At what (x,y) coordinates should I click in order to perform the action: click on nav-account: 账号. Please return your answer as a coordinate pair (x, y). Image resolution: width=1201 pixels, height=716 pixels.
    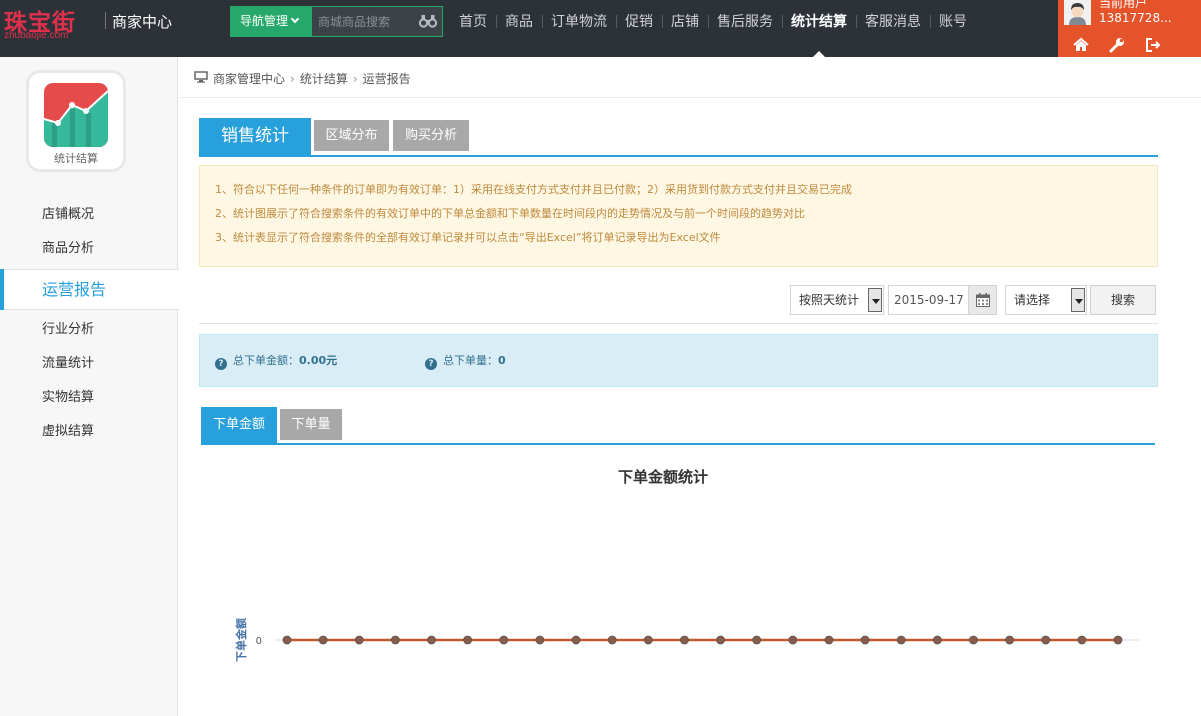
    Looking at the image, I should click on (953, 22).